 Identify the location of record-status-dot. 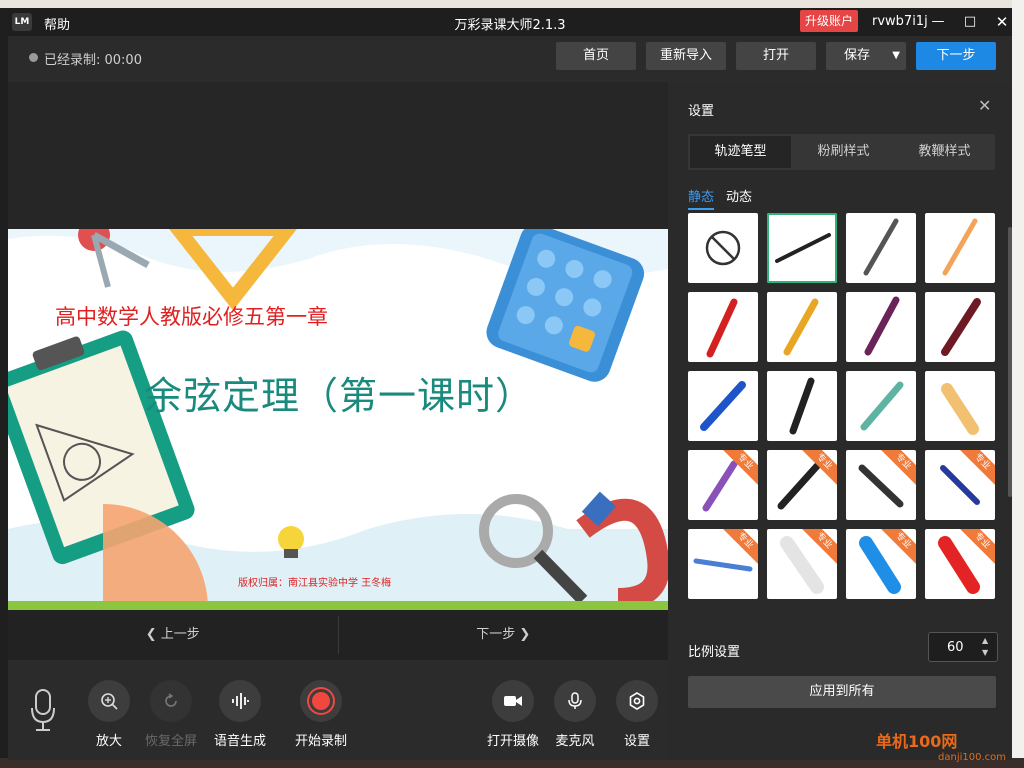
(33, 57).